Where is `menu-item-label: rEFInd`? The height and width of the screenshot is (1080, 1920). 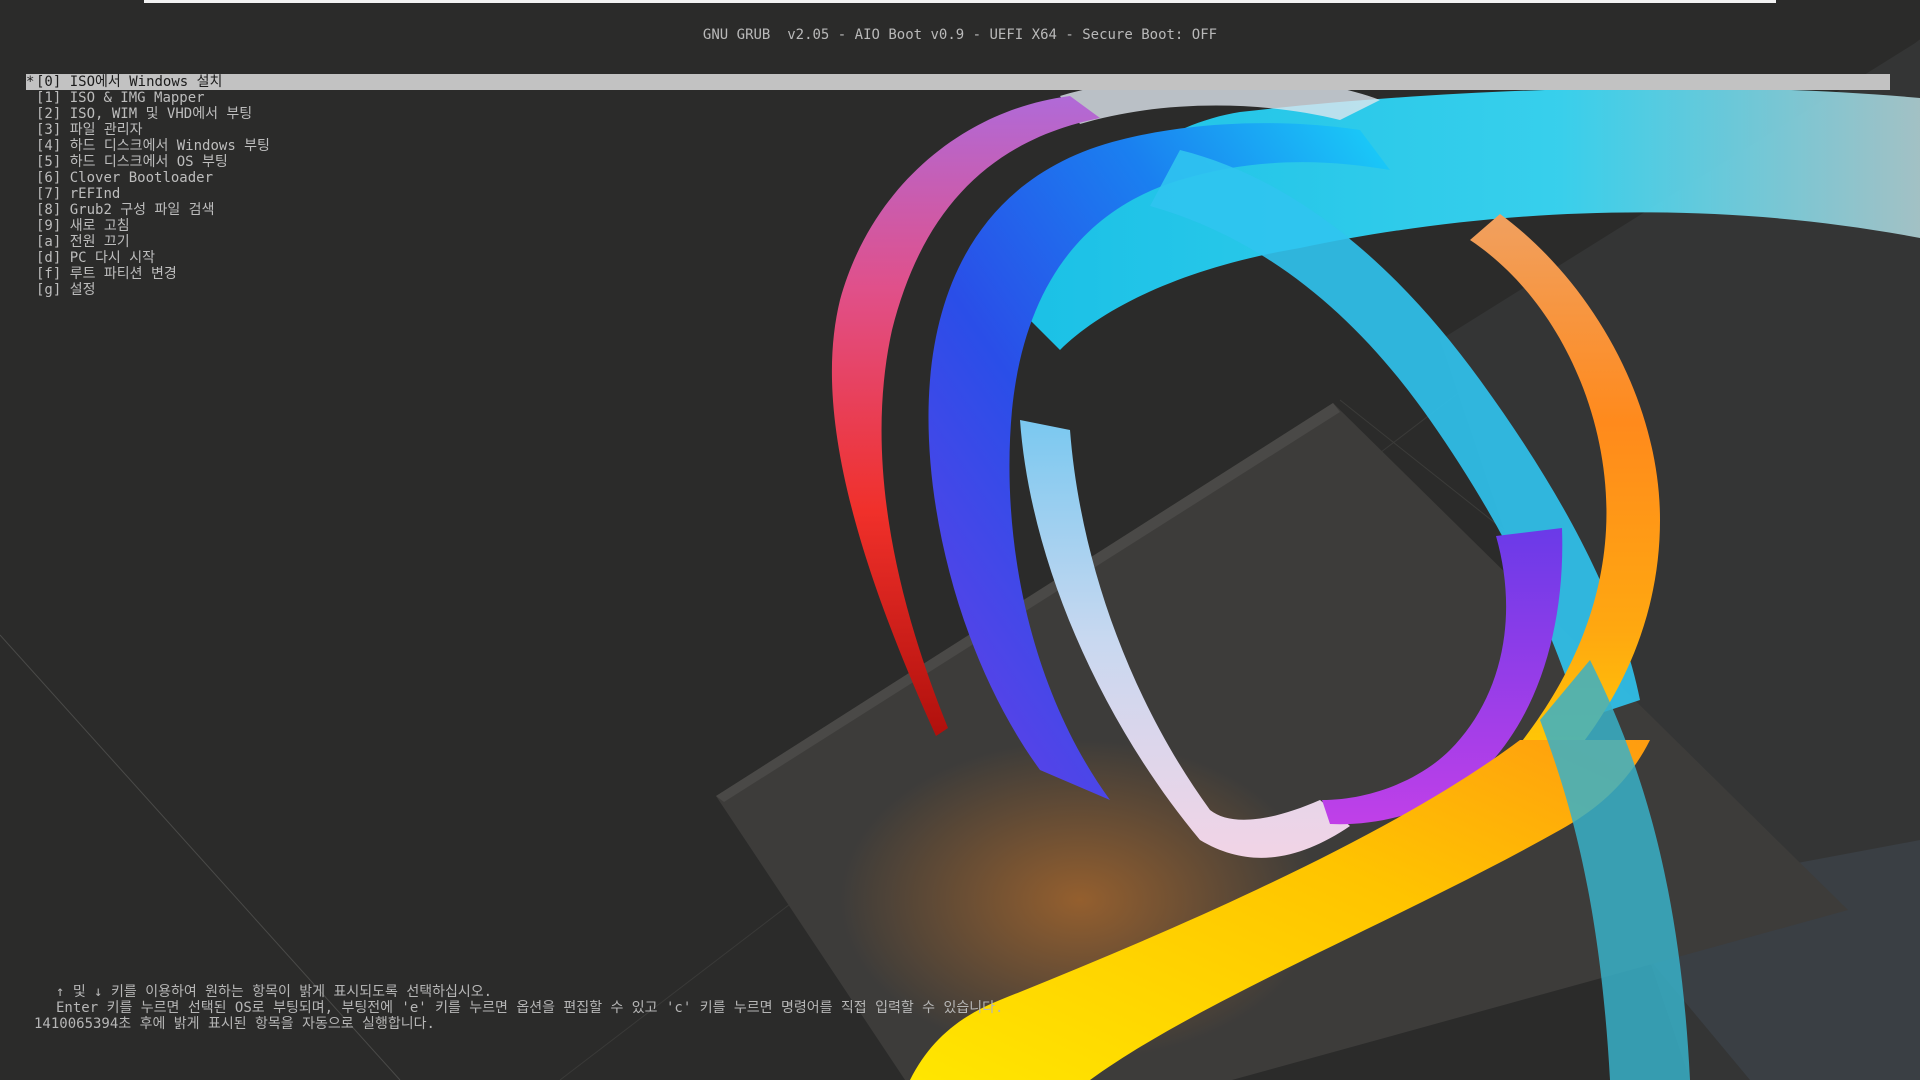 menu-item-label: rEFInd is located at coordinates (95, 194).